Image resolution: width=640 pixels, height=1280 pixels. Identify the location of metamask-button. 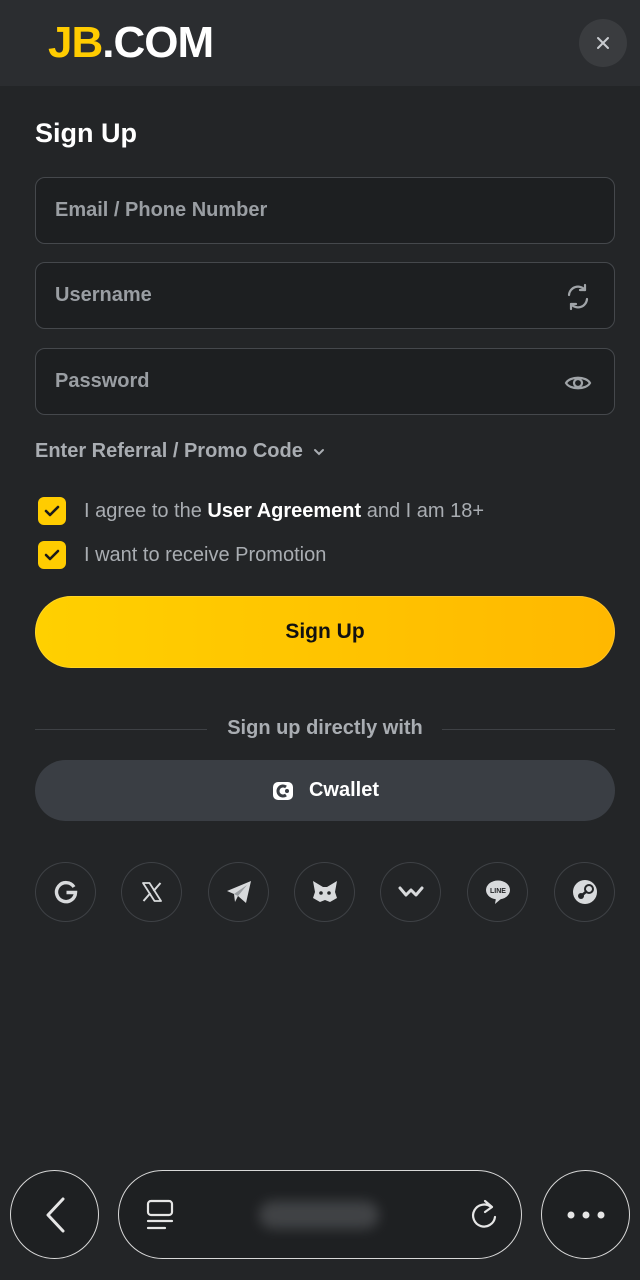
(324, 892).